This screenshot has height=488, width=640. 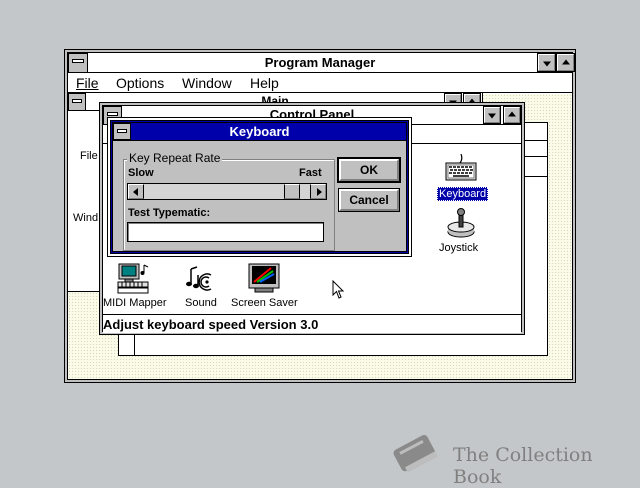 I want to click on test-typematic-label: Test Typematic:, so click(x=169, y=213).